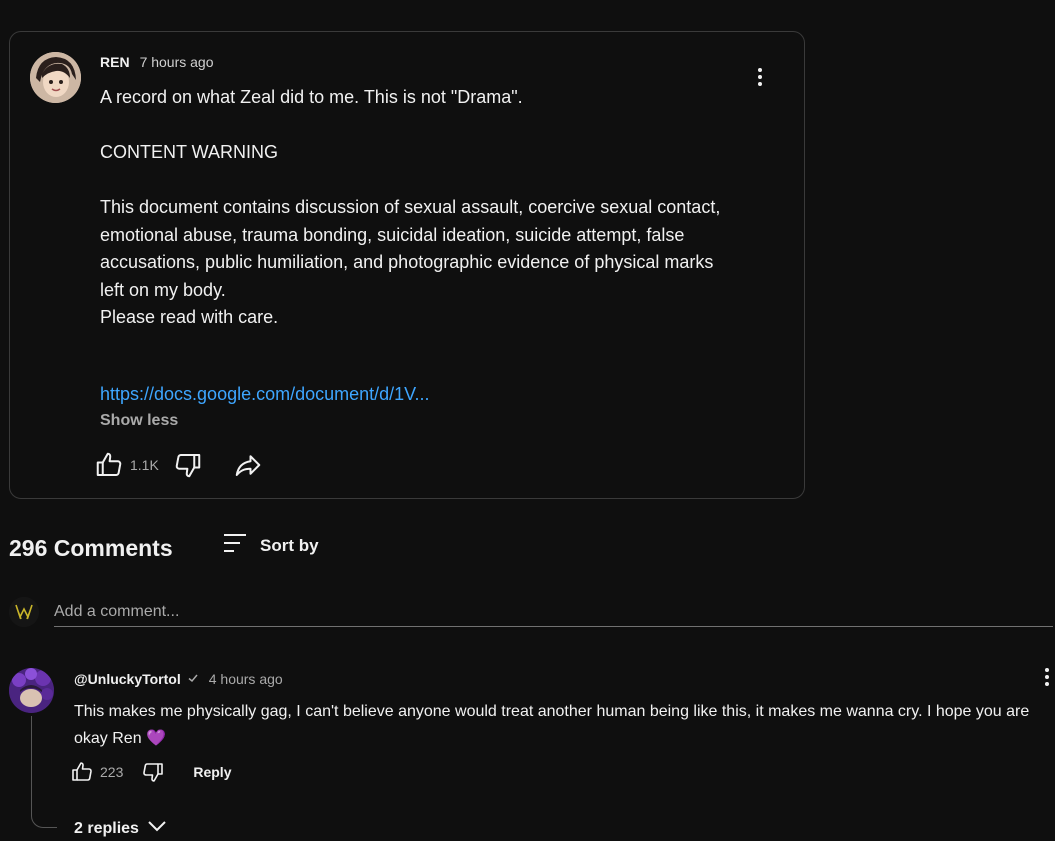 The image size is (1055, 841). I want to click on view-replies-button: 2 replies, so click(120, 828).